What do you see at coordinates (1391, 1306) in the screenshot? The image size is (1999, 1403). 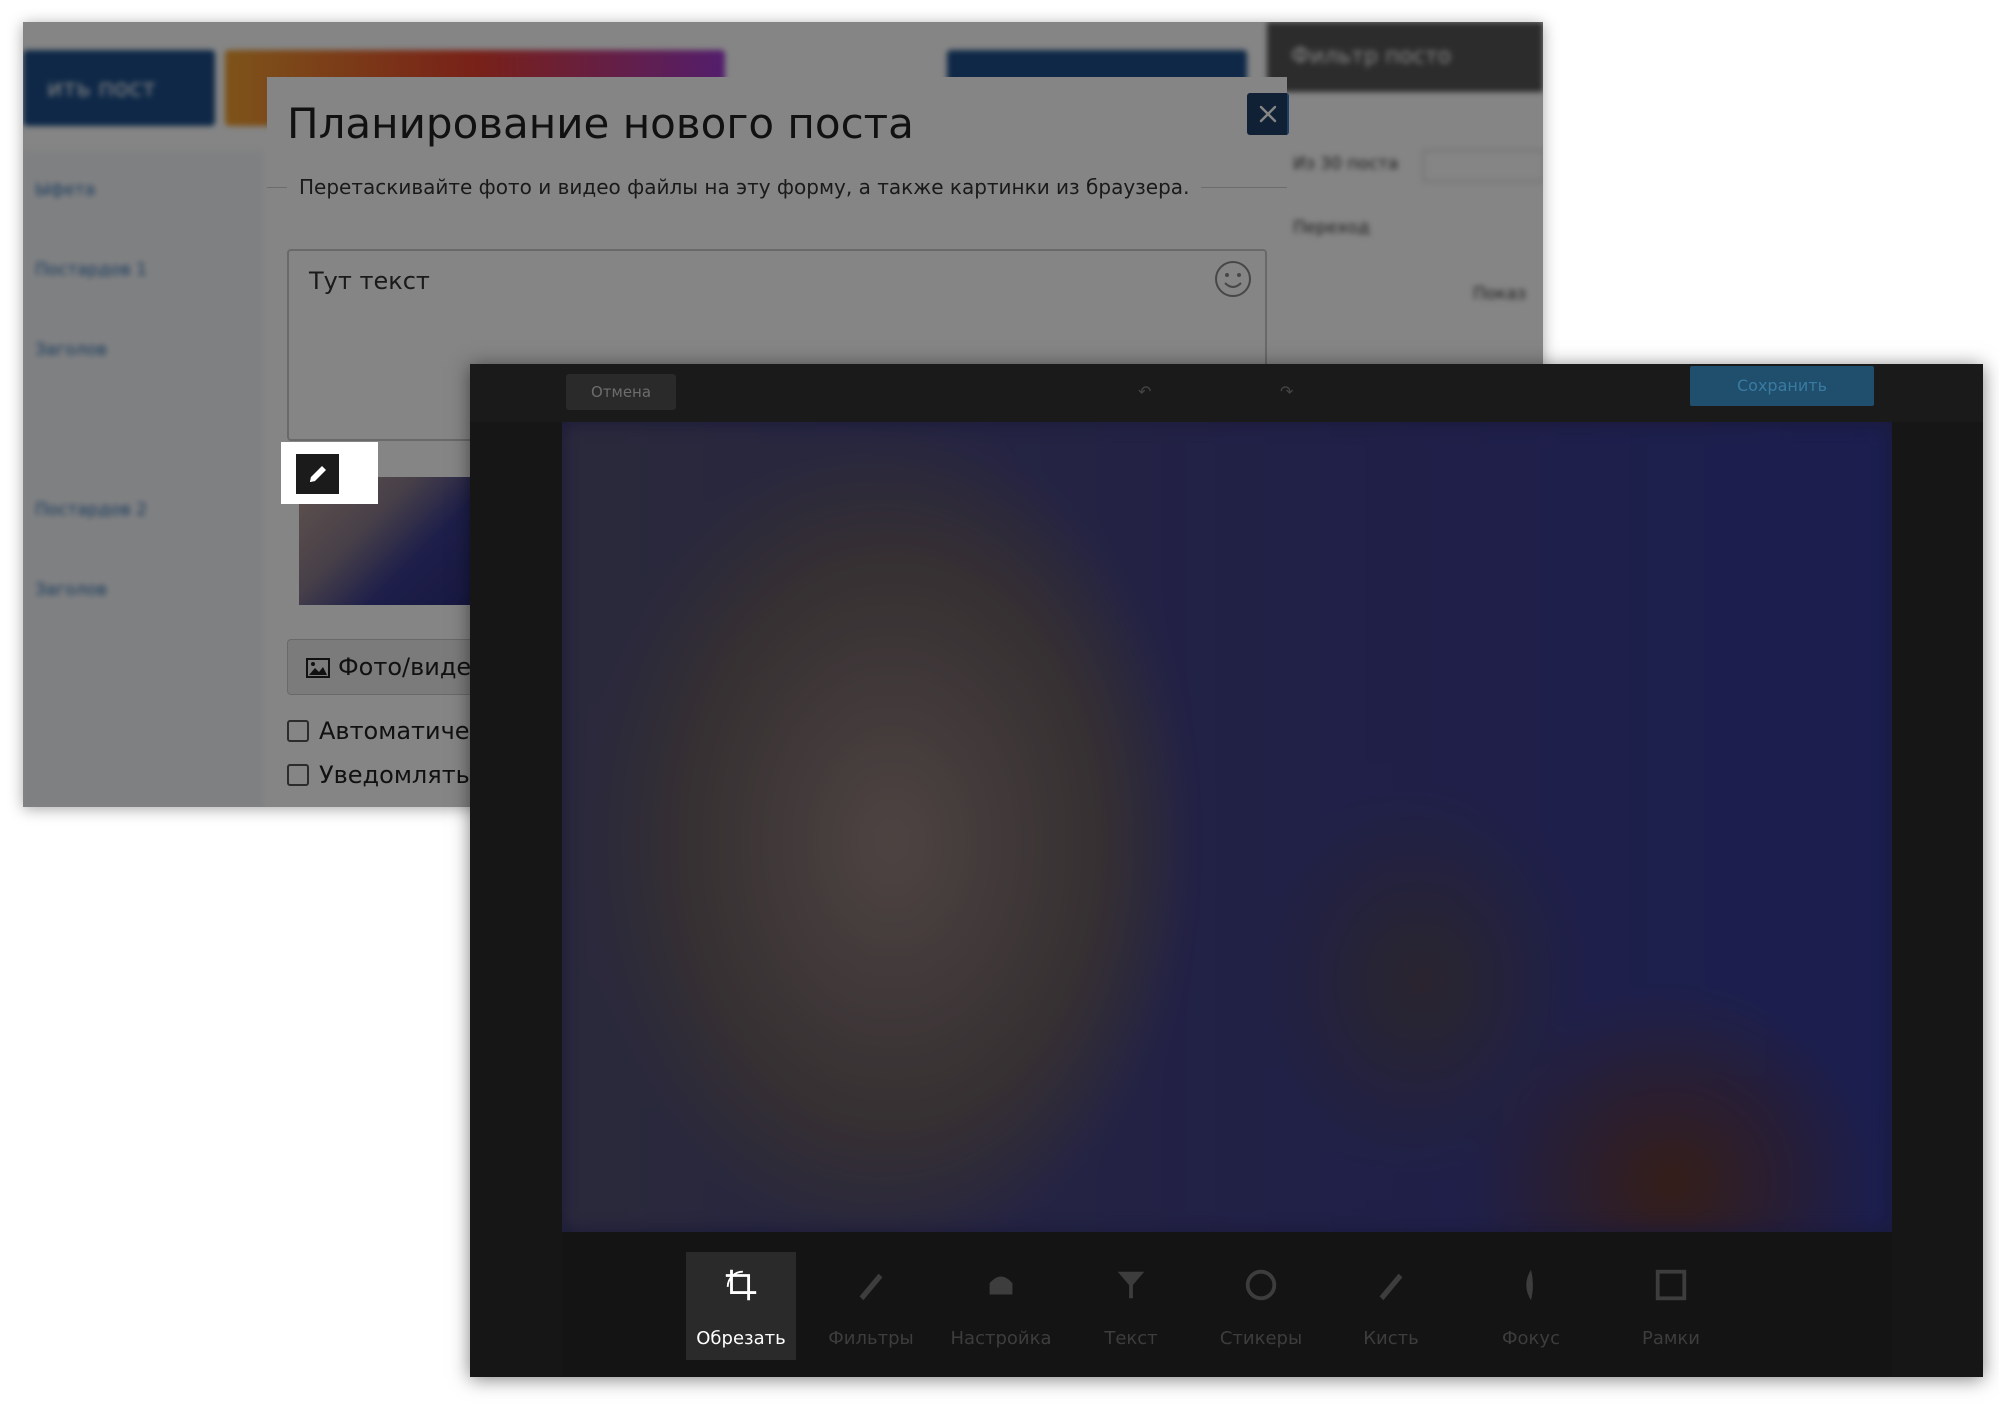 I see `tool-brush: Кисть` at bounding box center [1391, 1306].